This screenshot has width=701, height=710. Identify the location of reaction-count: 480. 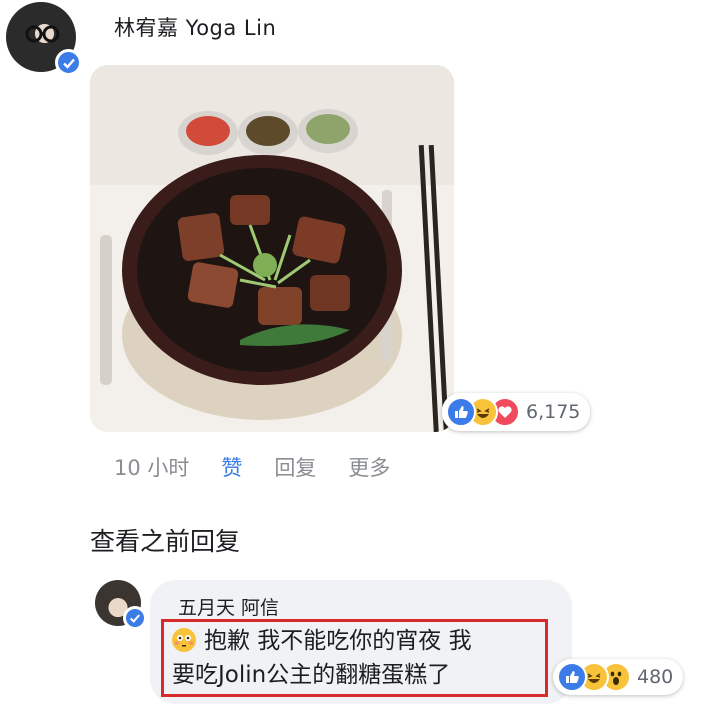
(655, 677).